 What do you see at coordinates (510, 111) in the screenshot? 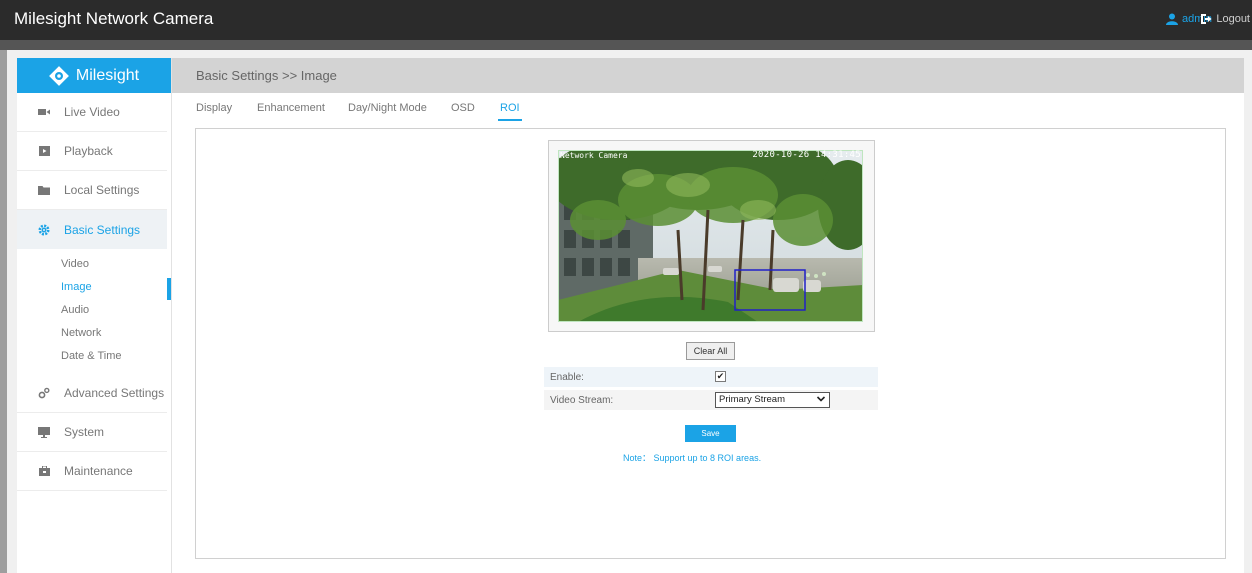
I see `tab-roi: ROI` at bounding box center [510, 111].